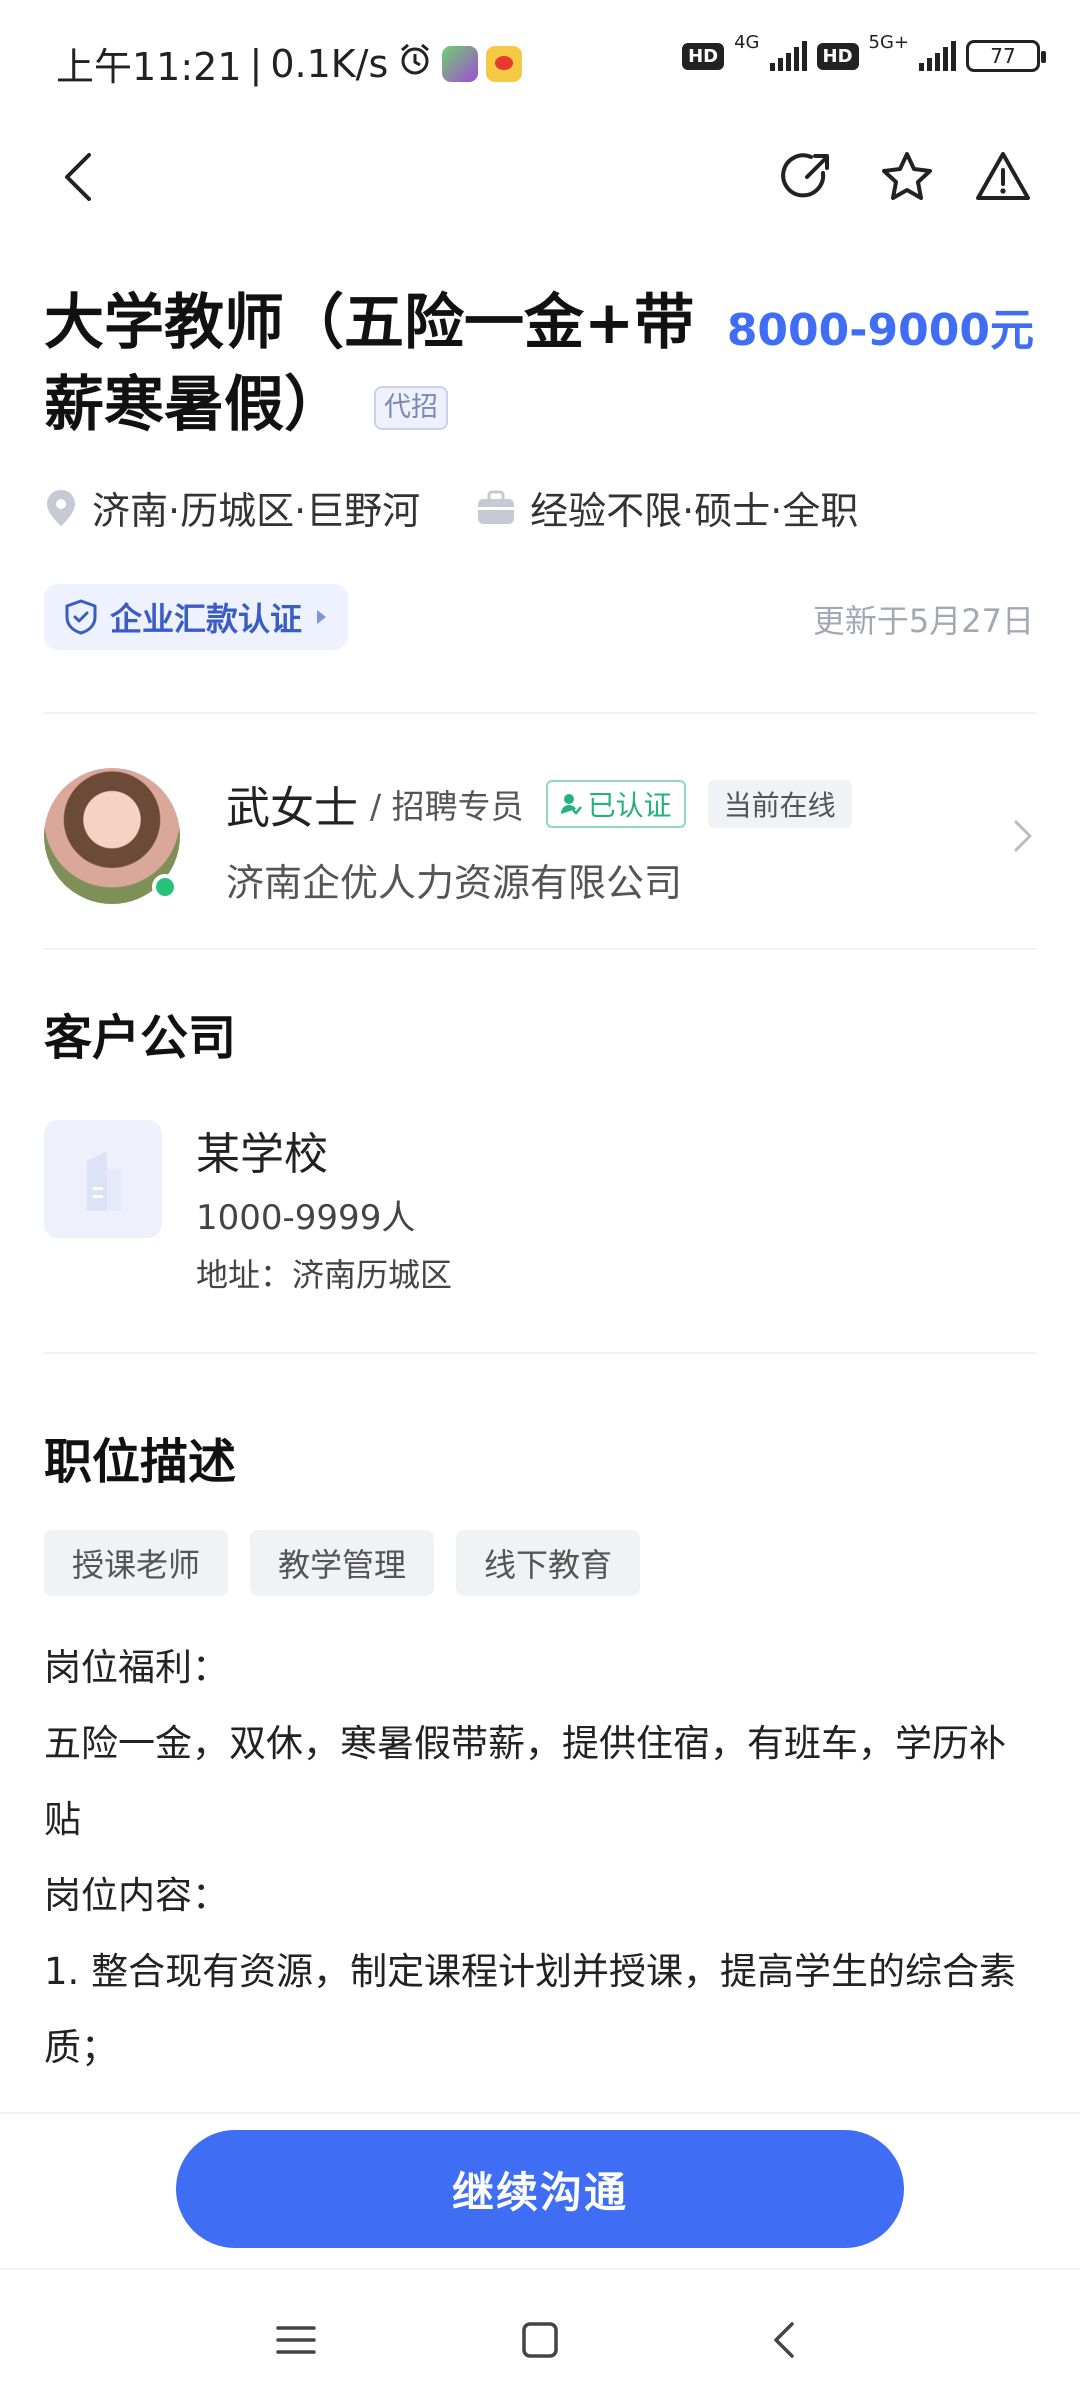 The image size is (1080, 2400). Describe the element at coordinates (539, 804) in the screenshot. I see `recruiter-info: 武女士 / 招聘专员 已认证 当前在线` at that location.